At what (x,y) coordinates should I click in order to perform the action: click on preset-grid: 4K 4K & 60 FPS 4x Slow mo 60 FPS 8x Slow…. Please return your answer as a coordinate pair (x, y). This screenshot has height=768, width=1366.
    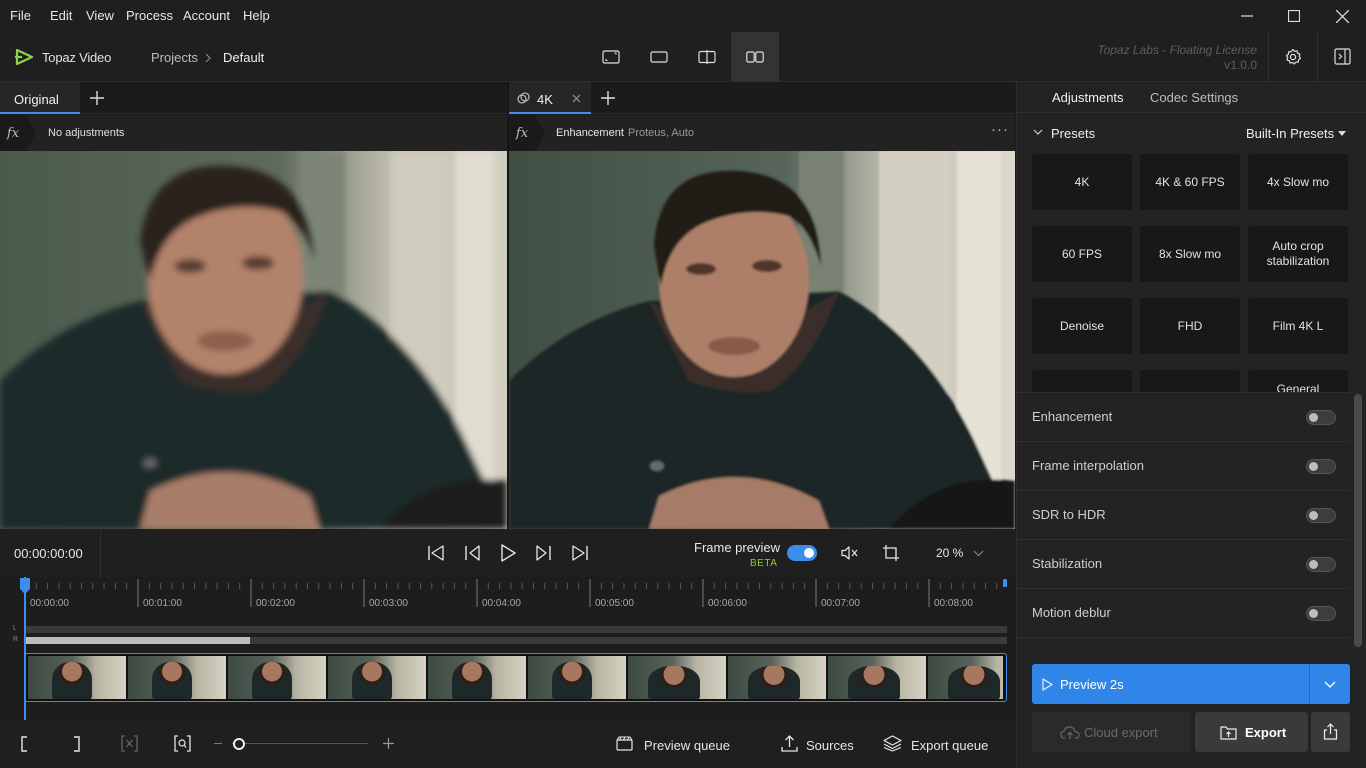
    Looking at the image, I should click on (1183, 268).